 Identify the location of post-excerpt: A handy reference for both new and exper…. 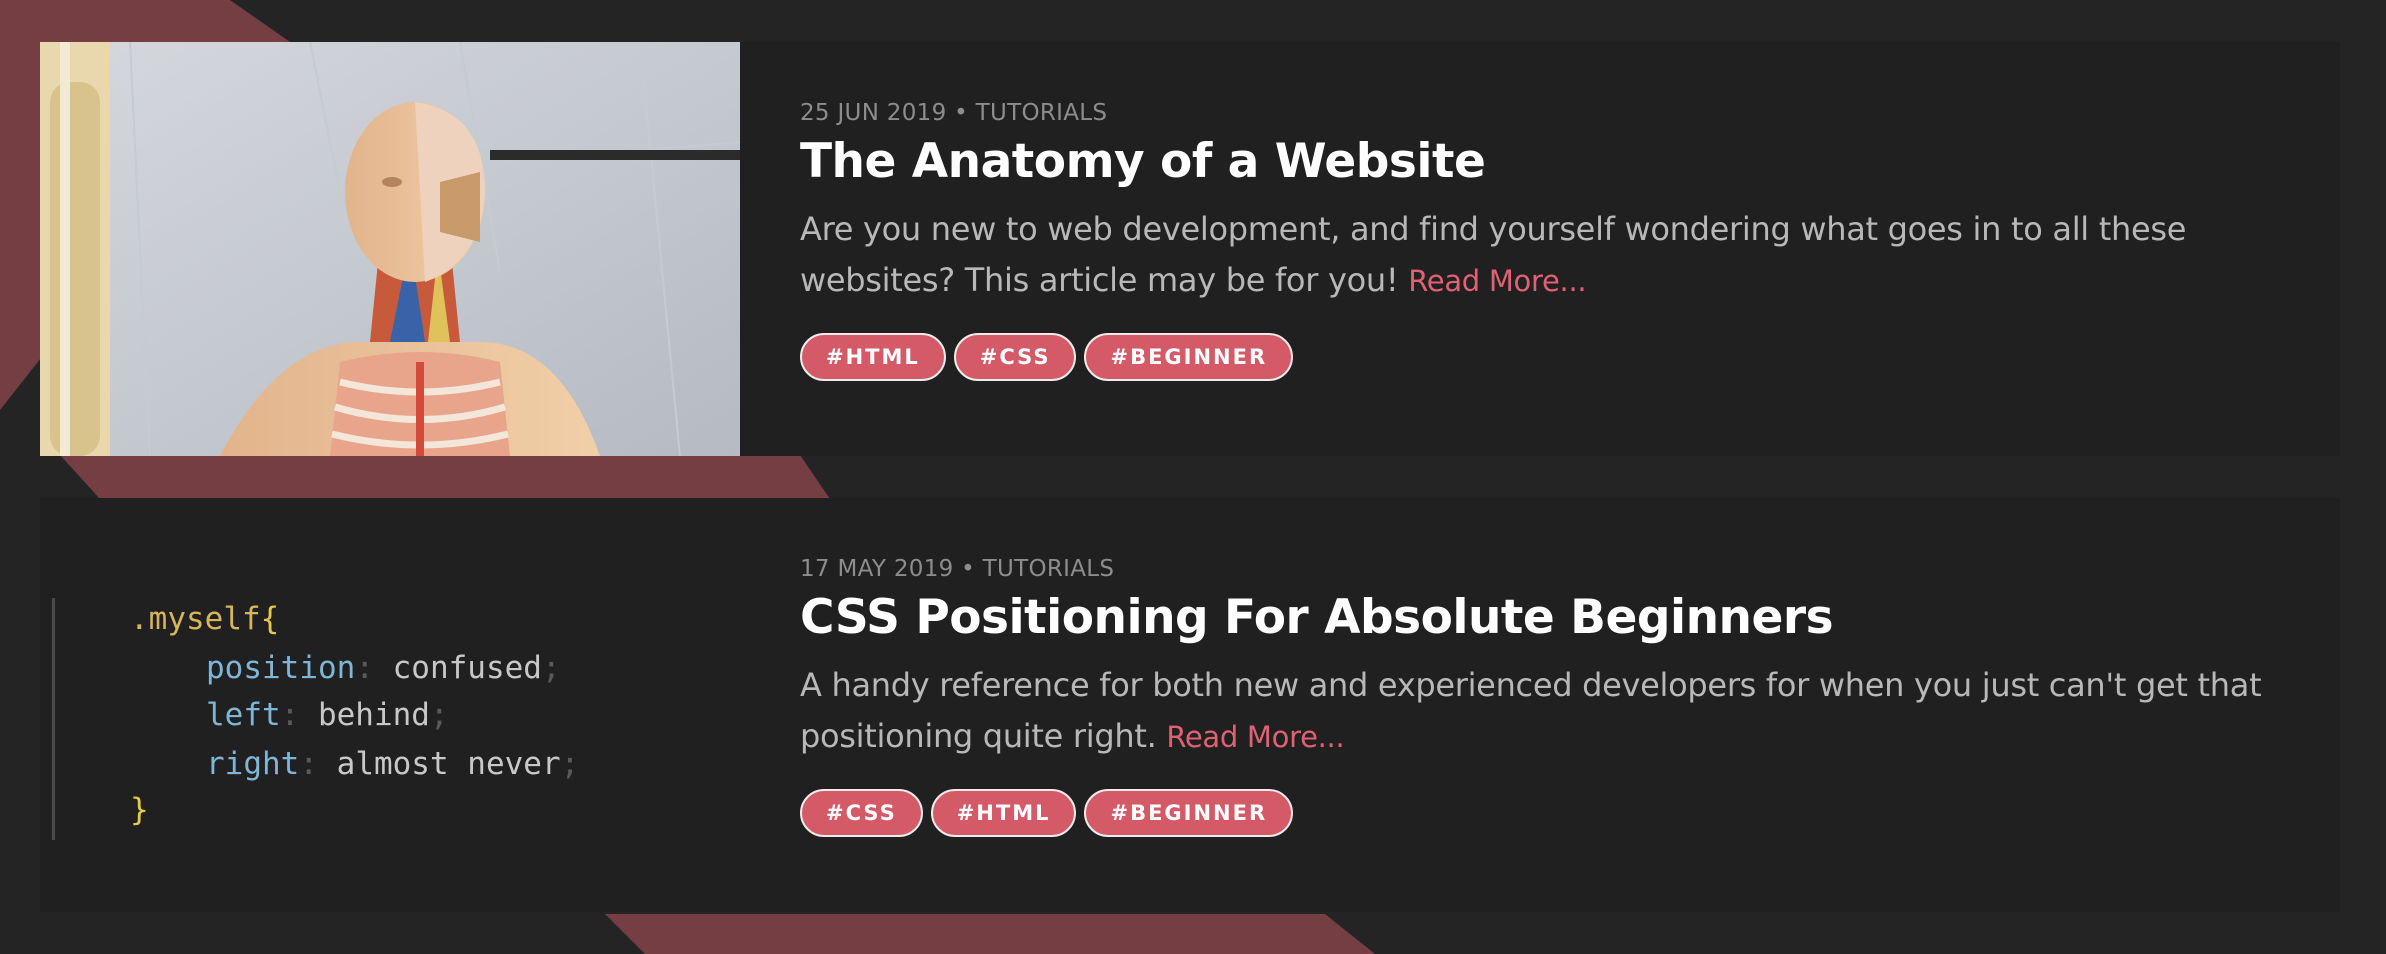
(1550, 711).